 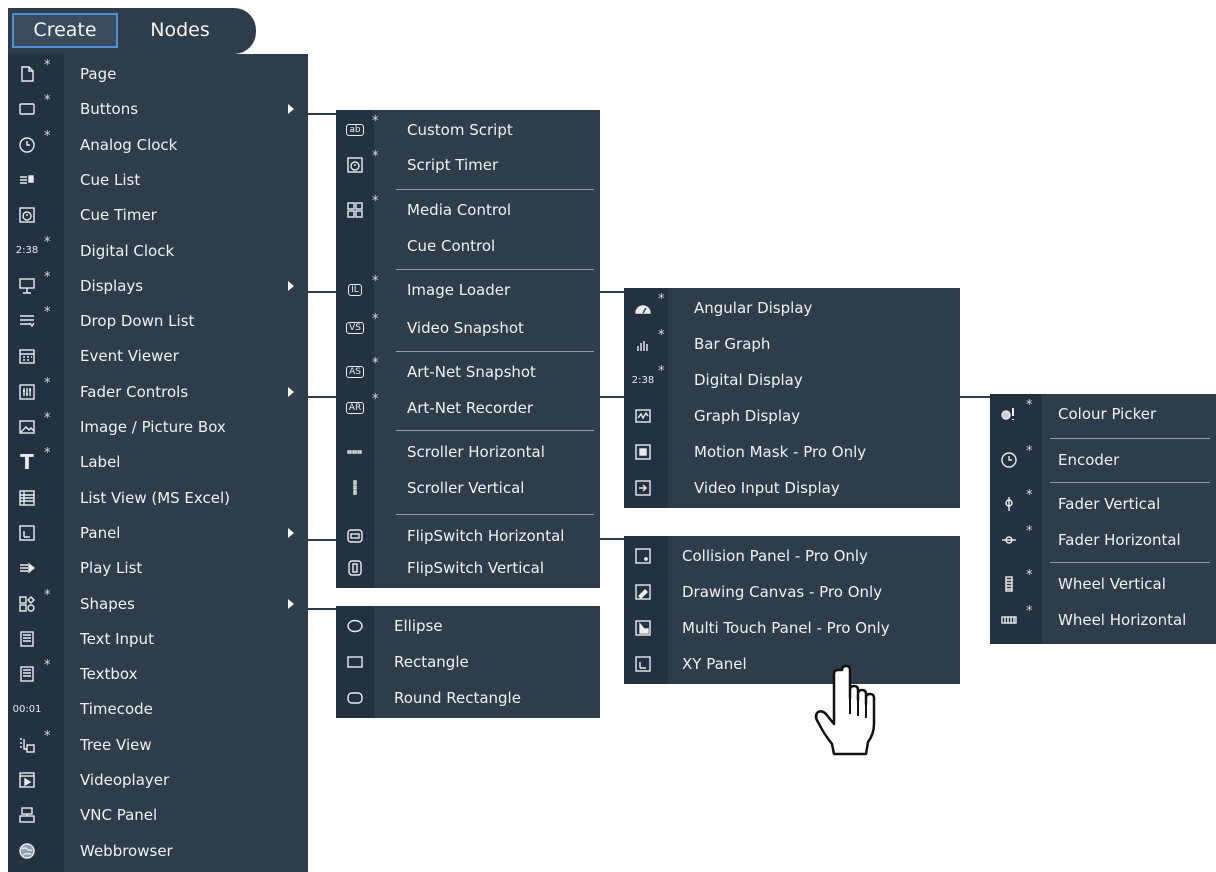 I want to click on connector-displays, so click(x=322, y=292).